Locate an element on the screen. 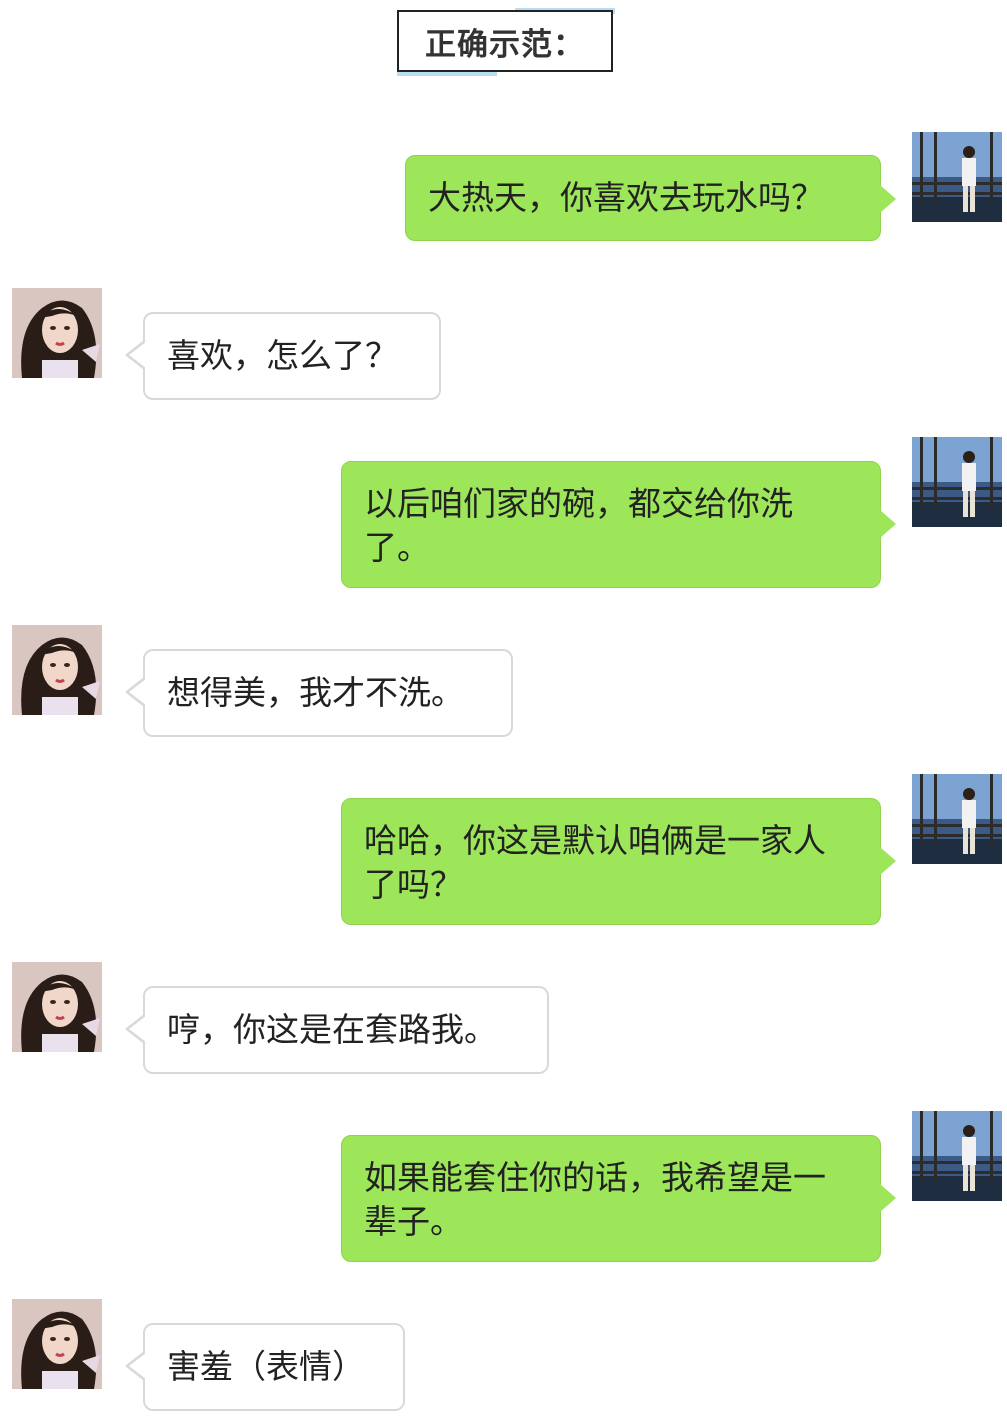 This screenshot has width=1007, height=1417. message-text: 害羞（表情） is located at coordinates (266, 1366).